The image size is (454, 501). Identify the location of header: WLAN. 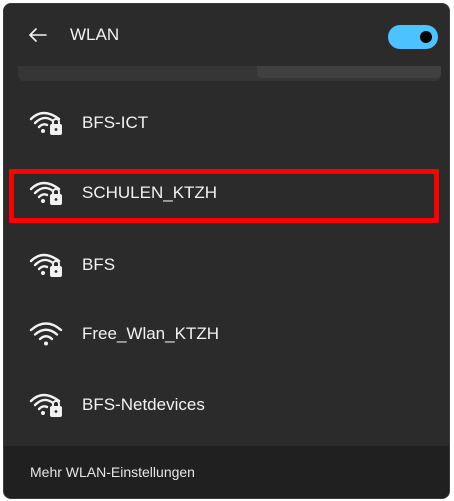
(226, 35).